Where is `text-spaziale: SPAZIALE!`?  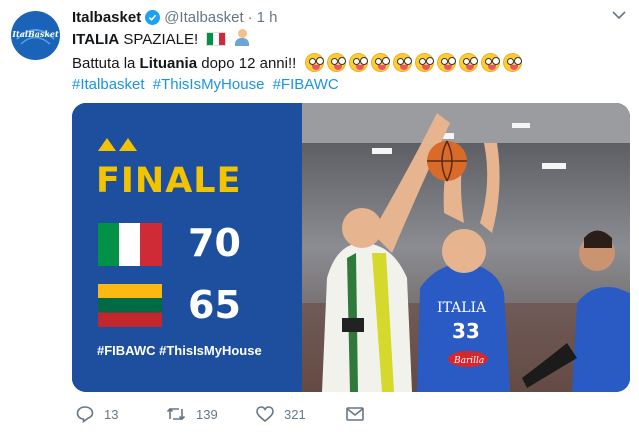 text-spaziale: SPAZIALE! is located at coordinates (159, 39).